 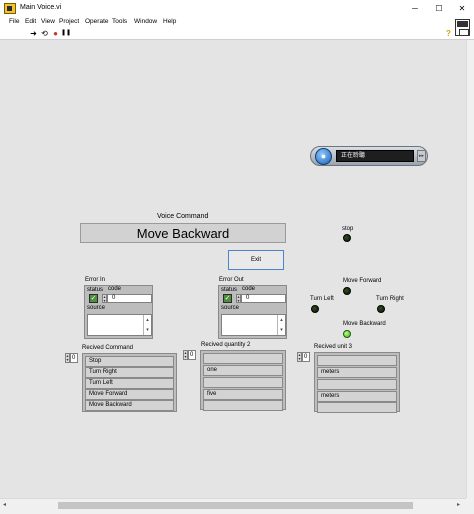 What do you see at coordinates (183, 216) in the screenshot?
I see `voice-command-label: Voice Command` at bounding box center [183, 216].